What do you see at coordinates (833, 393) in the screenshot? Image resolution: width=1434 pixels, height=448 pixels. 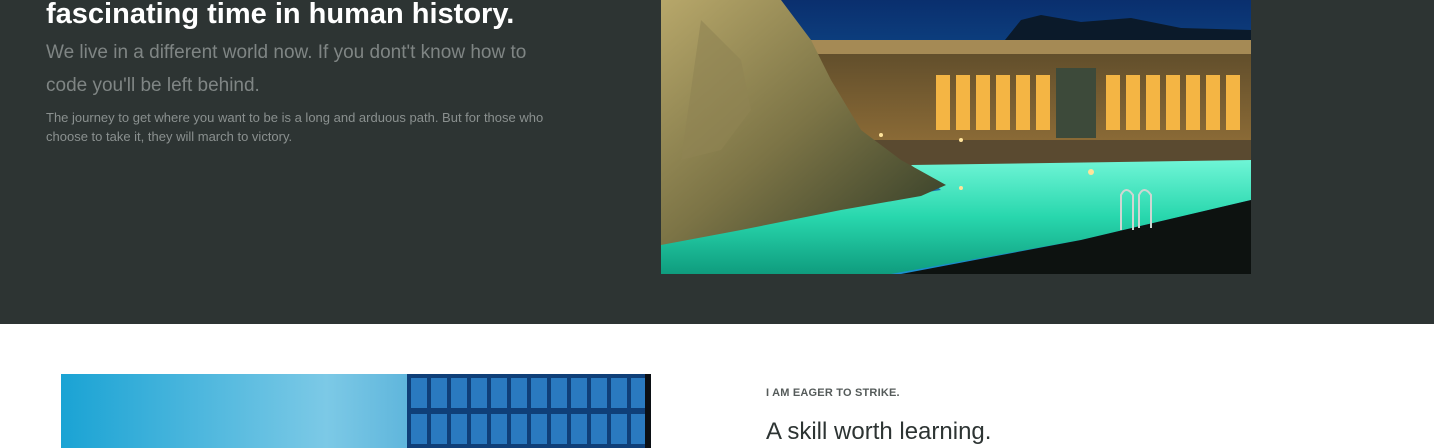 I see `feature-eyebrow: I AM EAGER TO STRIKE.` at bounding box center [833, 393].